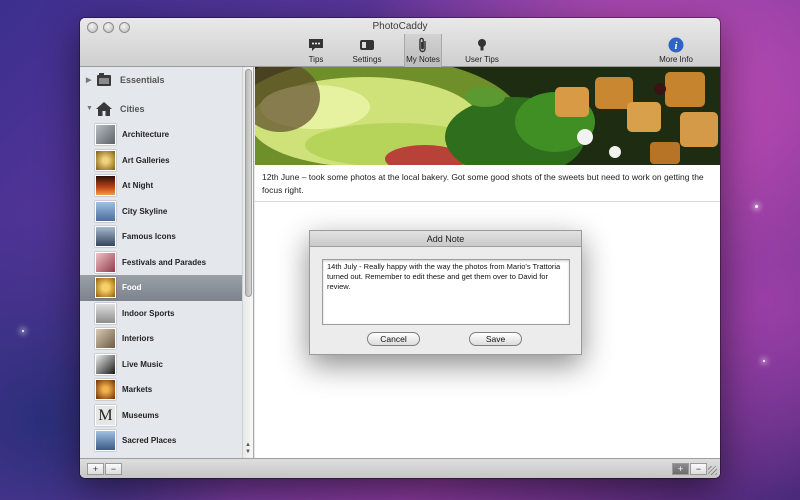 Image resolution: width=800 pixels, height=500 pixels. What do you see at coordinates (104, 109) in the screenshot?
I see `house-icon` at bounding box center [104, 109].